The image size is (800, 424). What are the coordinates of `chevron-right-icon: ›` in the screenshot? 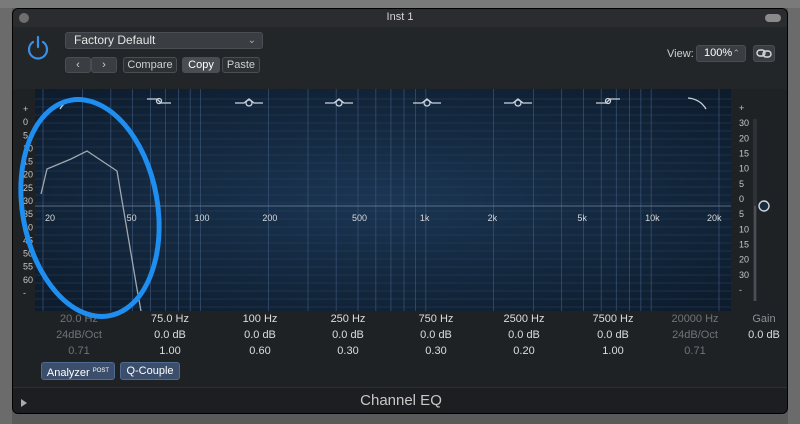 It's located at (104, 65).